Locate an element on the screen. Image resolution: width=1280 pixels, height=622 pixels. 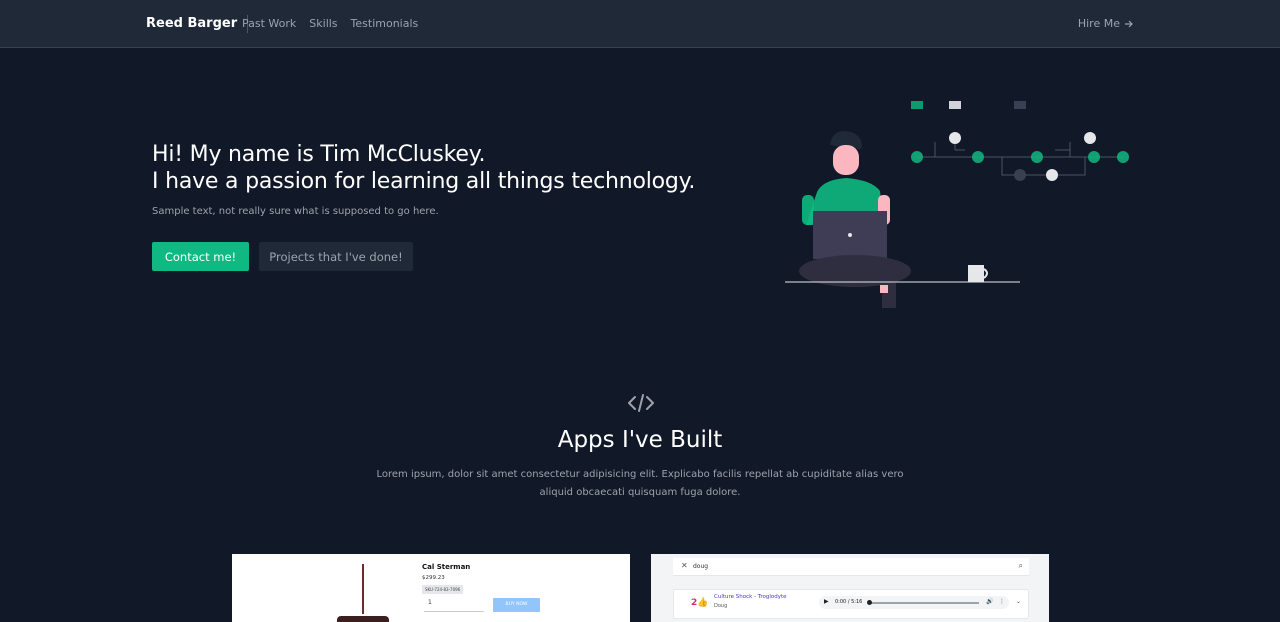
person-with-laptop is located at coordinates (855, 219).